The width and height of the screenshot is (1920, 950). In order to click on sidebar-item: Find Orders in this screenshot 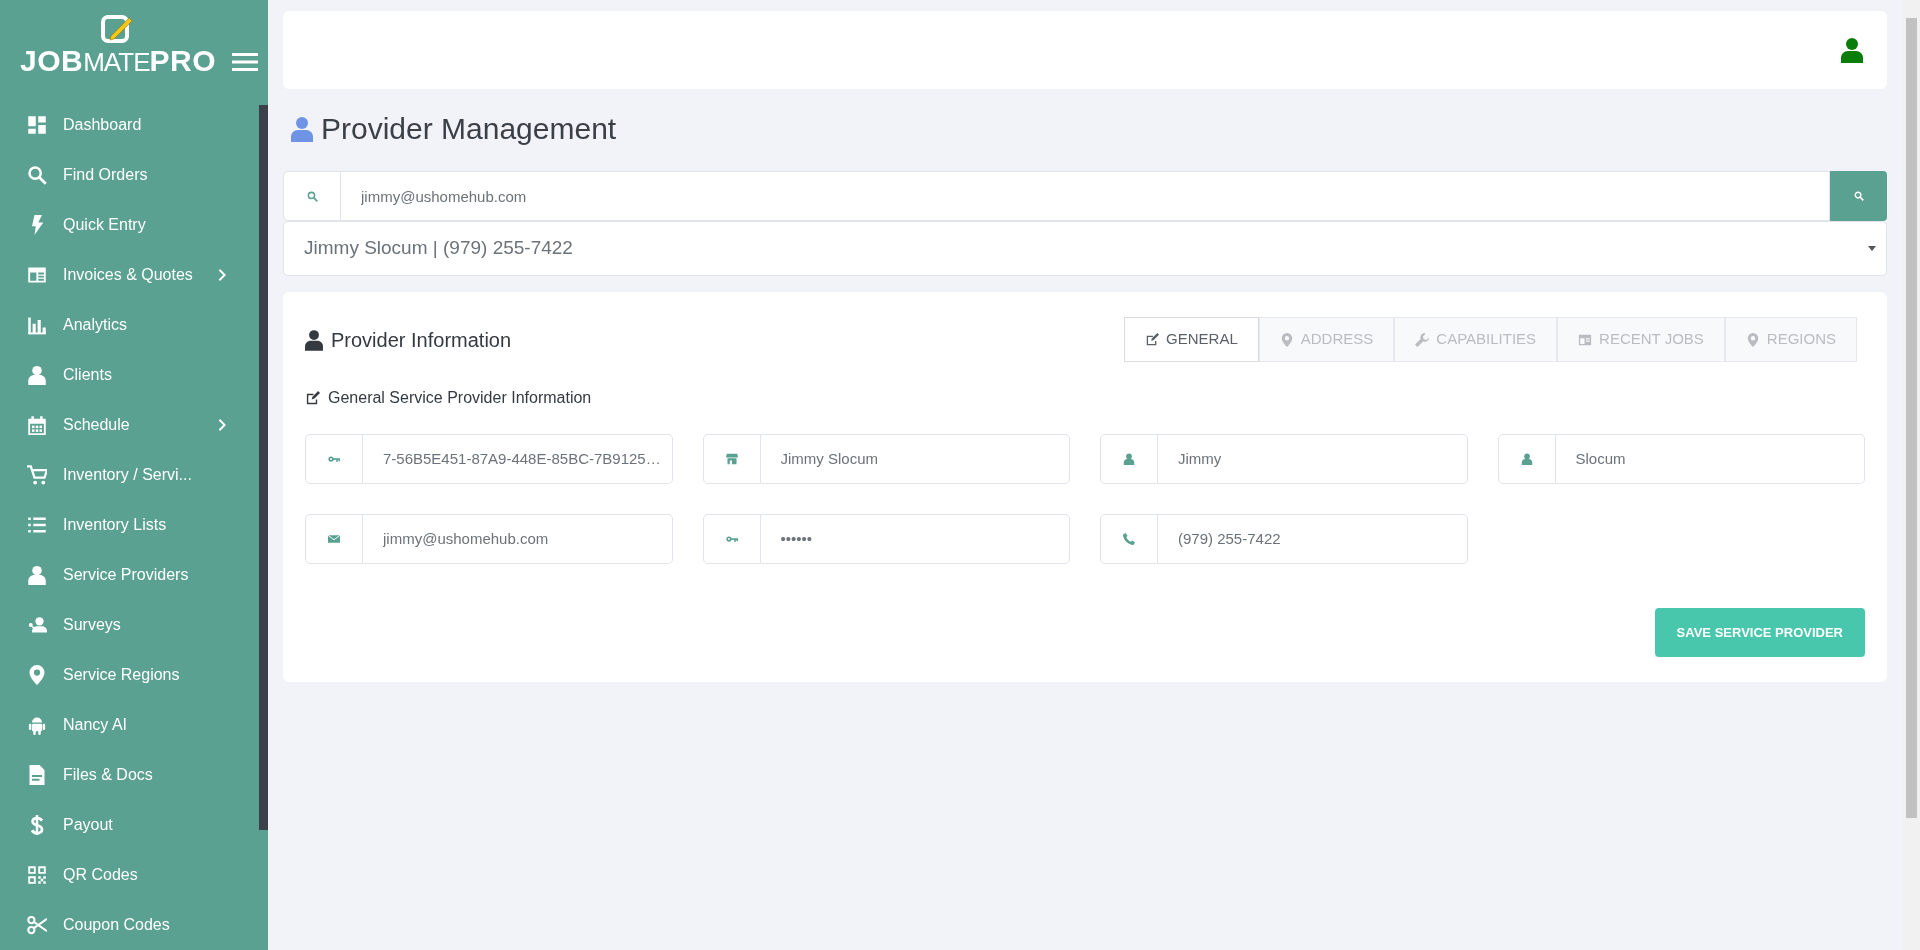, I will do `click(129, 175)`.